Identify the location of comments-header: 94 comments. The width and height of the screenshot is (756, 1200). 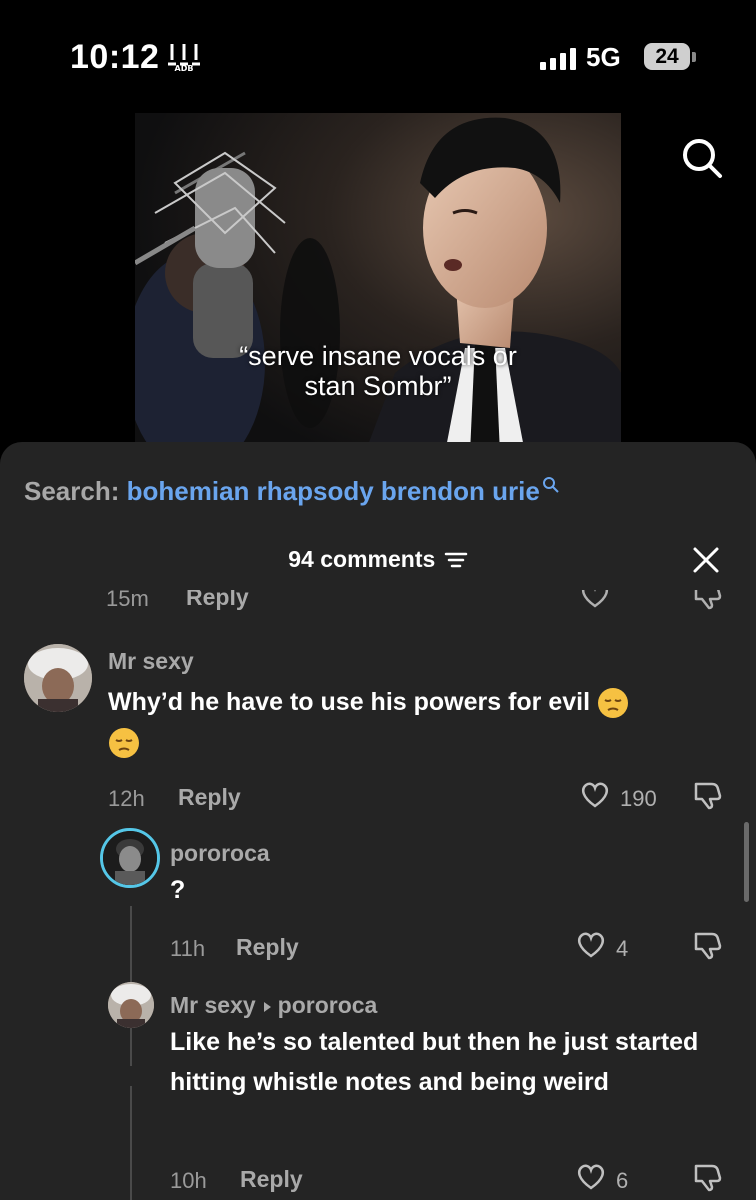
(378, 564).